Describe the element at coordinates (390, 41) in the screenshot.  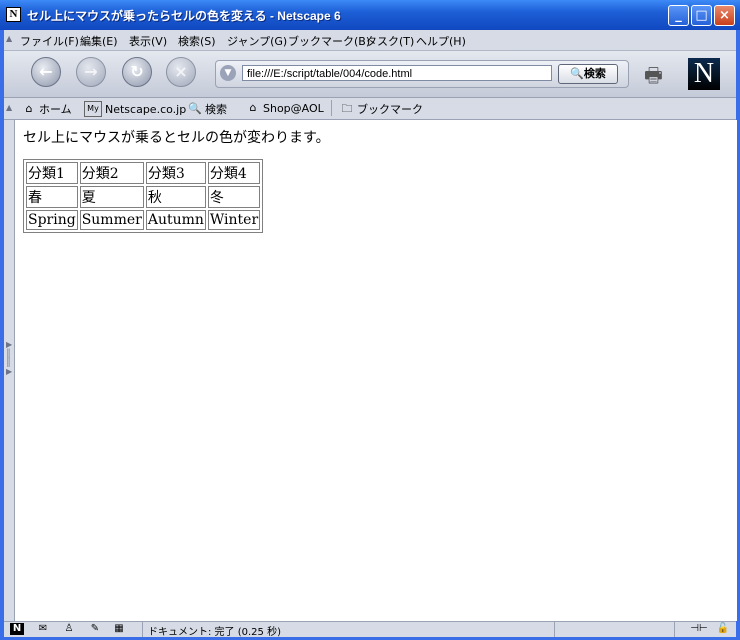
I see `menu-tasks: タスク(T)` at that location.